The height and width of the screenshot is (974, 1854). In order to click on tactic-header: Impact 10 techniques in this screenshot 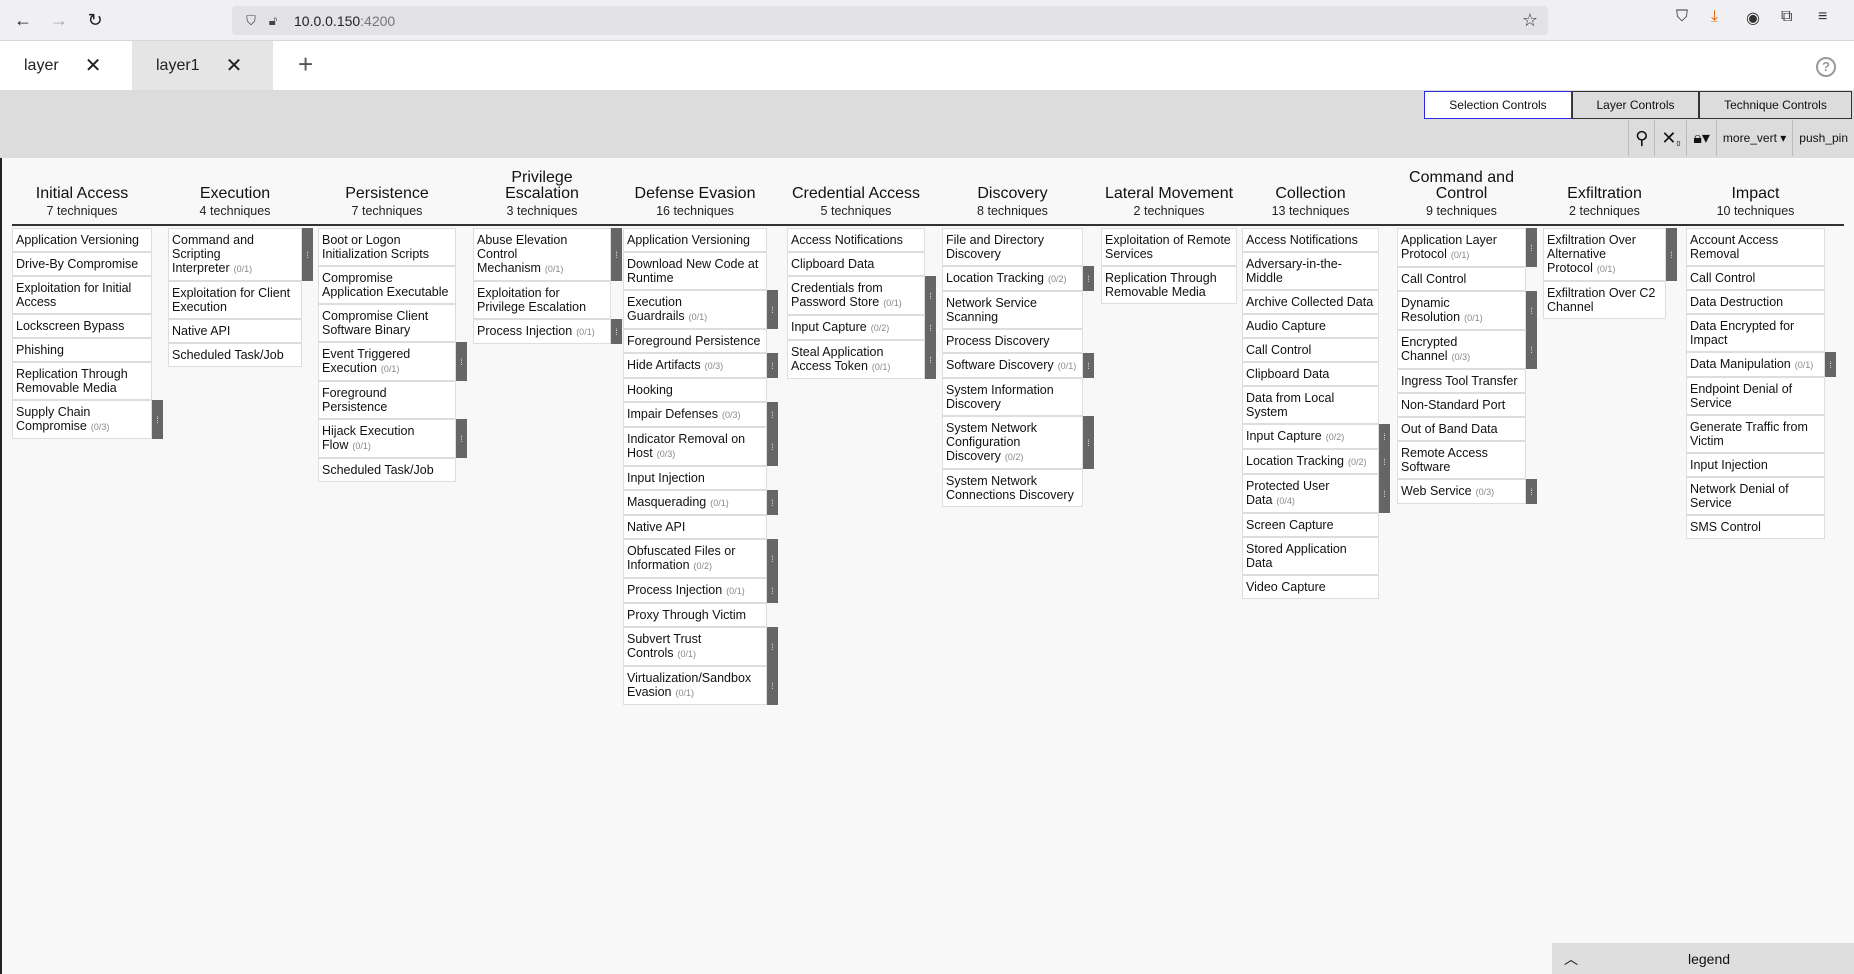, I will do `click(1755, 190)`.